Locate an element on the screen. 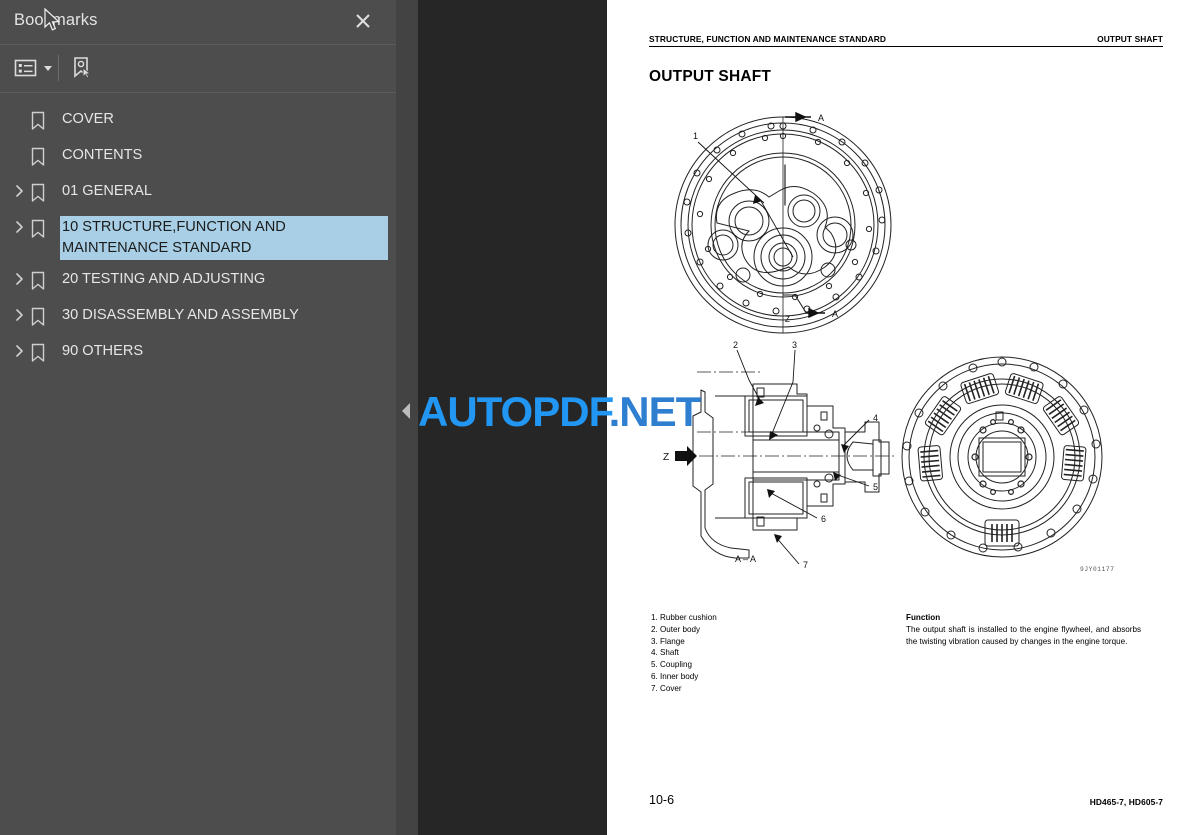  svg-text: 3 is located at coordinates (794, 345).